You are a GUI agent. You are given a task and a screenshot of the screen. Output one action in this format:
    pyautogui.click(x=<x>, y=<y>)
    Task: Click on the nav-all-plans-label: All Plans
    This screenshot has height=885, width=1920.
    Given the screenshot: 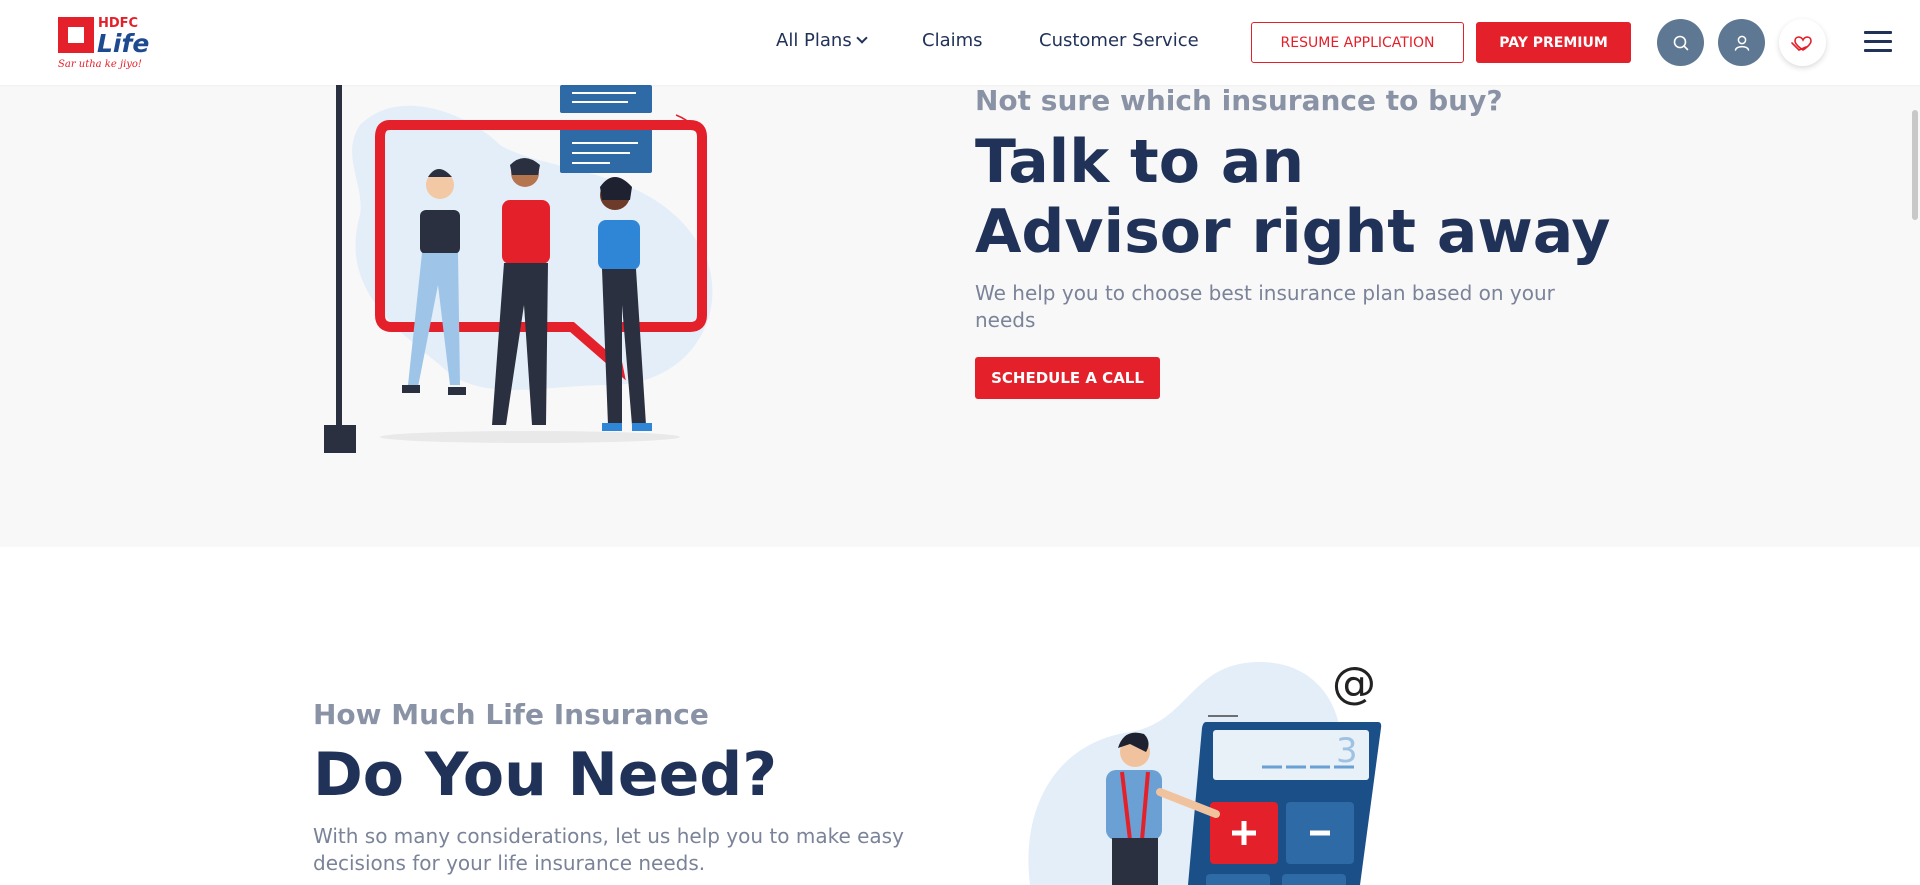 What is the action you would take?
    pyautogui.click(x=814, y=40)
    